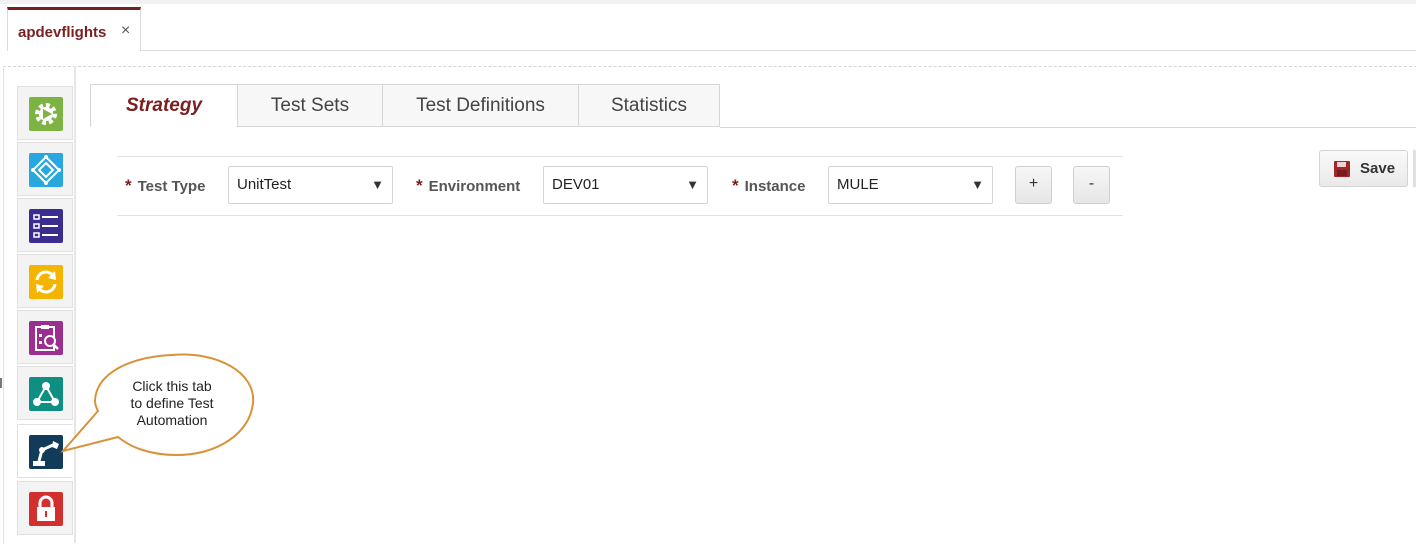  What do you see at coordinates (1068, 127) in the screenshot?
I see `tabs-baseline` at bounding box center [1068, 127].